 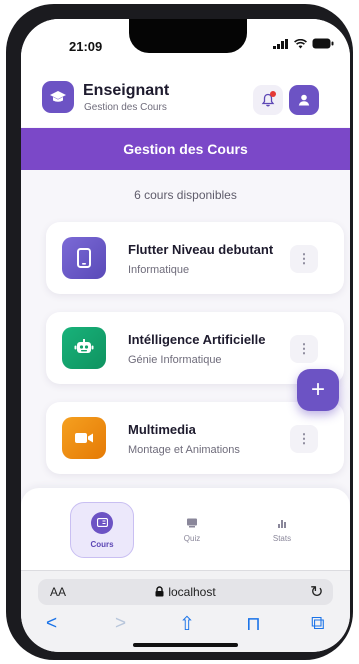 I want to click on robot-icon, so click(x=84, y=348).